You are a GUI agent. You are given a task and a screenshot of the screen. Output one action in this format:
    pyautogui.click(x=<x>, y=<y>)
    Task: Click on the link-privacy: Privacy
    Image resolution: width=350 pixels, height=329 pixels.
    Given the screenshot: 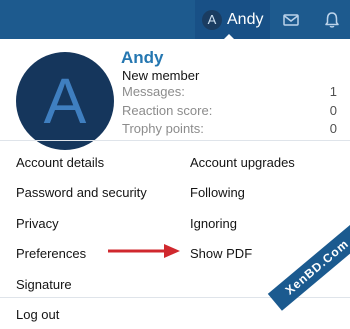 What is the action you would take?
    pyautogui.click(x=37, y=223)
    